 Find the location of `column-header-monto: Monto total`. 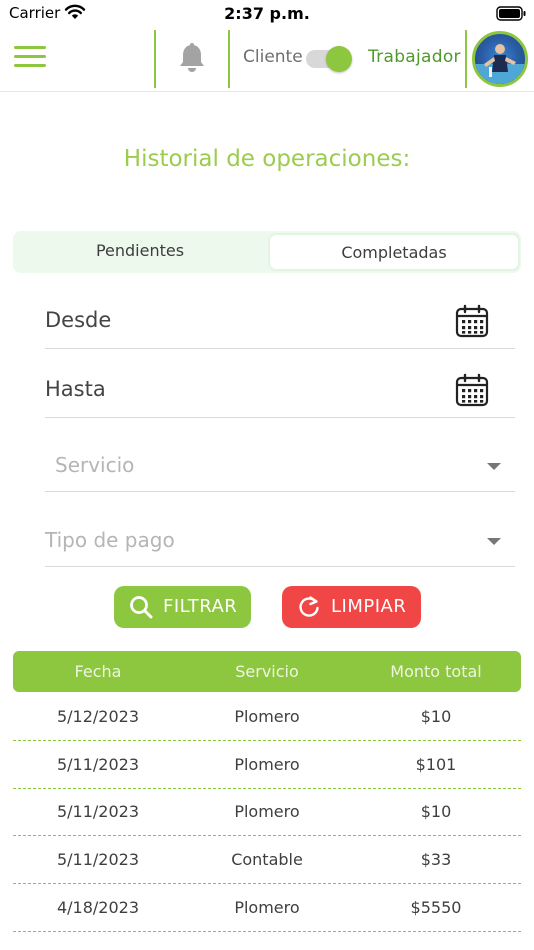

column-header-monto: Monto total is located at coordinates (436, 671).